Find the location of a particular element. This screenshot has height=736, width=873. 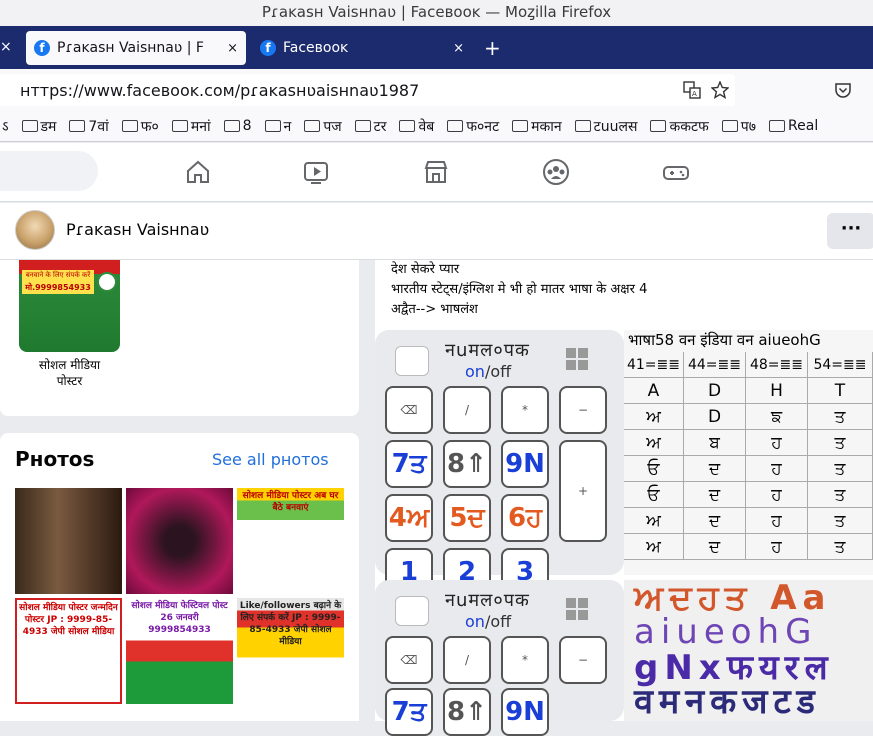

bookmark-folder: डम is located at coordinates (38, 126).